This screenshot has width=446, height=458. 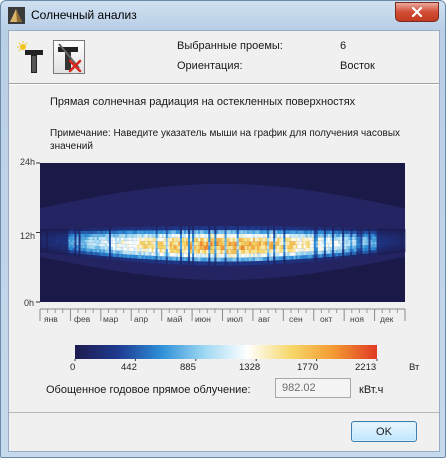 What do you see at coordinates (296, 319) in the screenshot?
I see `month-label: сен` at bounding box center [296, 319].